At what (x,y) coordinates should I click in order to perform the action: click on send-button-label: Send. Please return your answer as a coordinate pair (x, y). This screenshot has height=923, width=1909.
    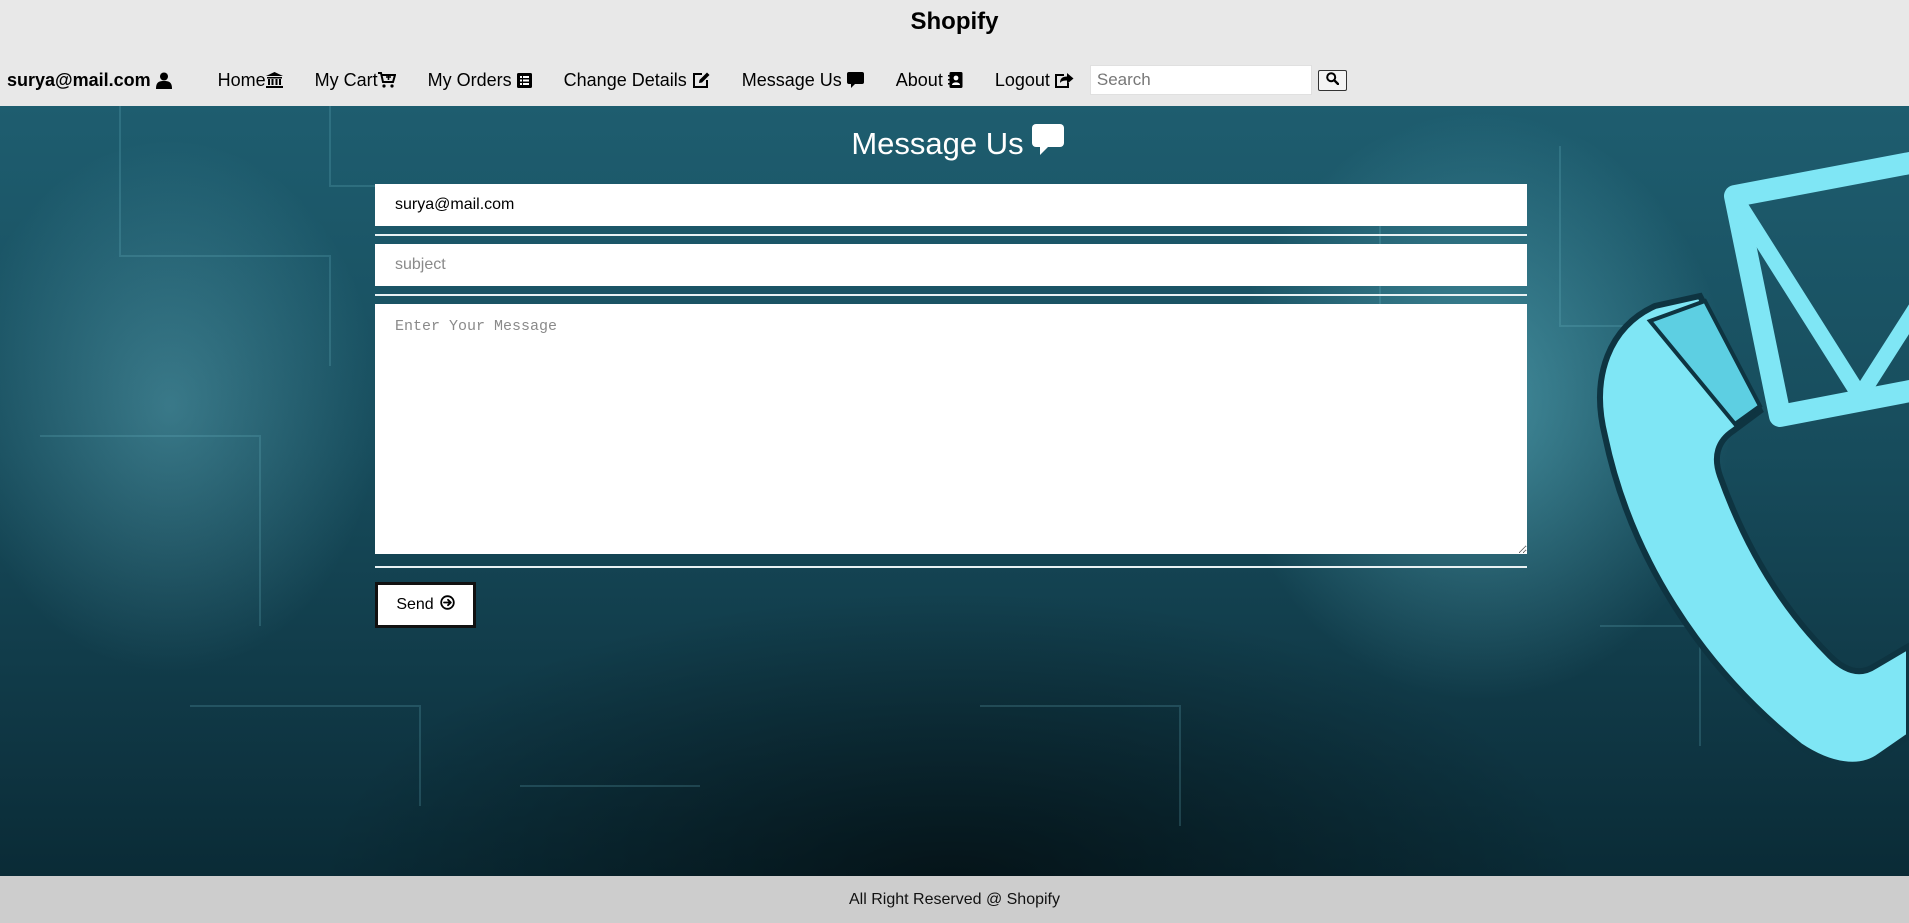
    Looking at the image, I should click on (415, 604).